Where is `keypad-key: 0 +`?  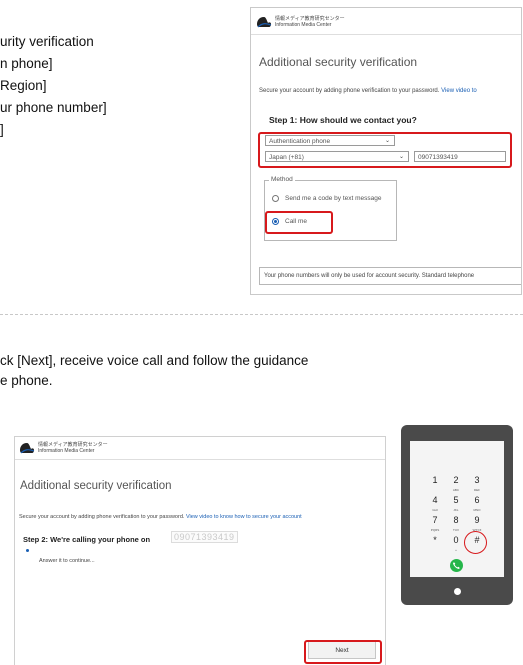
keypad-key: 0 + is located at coordinates (456, 543).